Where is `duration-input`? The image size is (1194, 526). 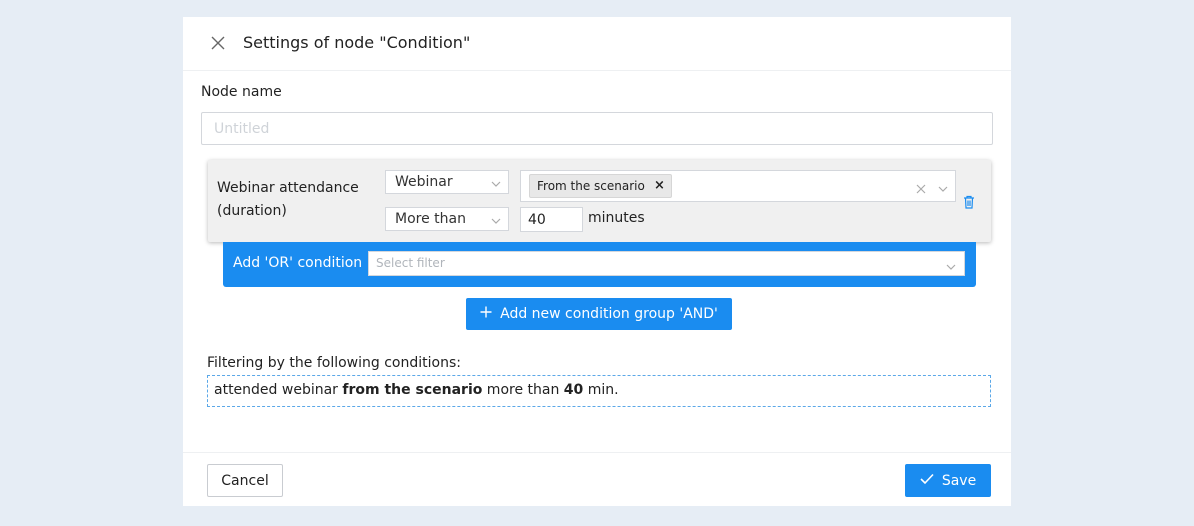
duration-input is located at coordinates (551, 219).